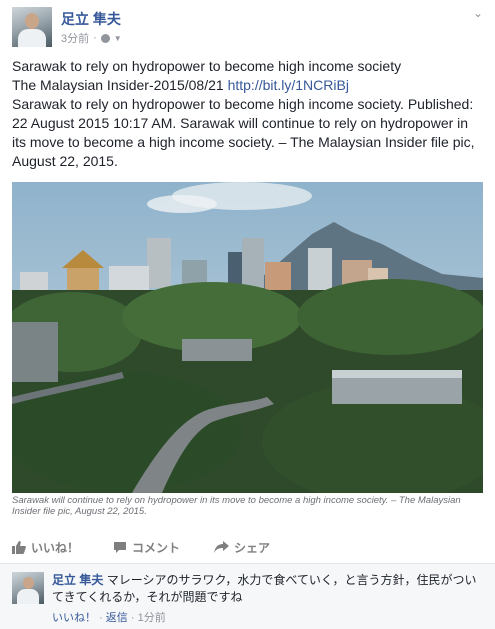 The width and height of the screenshot is (495, 629). Describe the element at coordinates (120, 85) in the screenshot. I see `post-source: The Malaysian Insider-2015/08/21` at that location.